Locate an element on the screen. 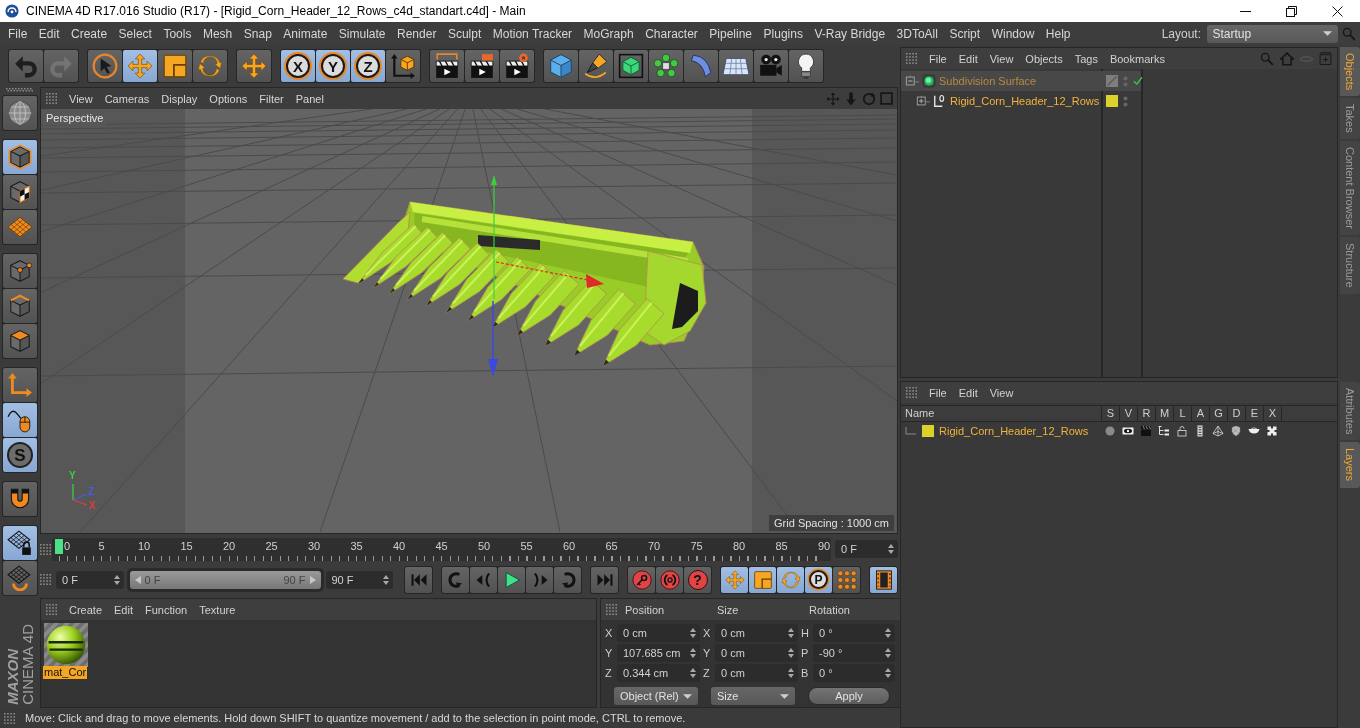 The width and height of the screenshot is (1360, 728). lock-workplane-button is located at coordinates (20, 543).